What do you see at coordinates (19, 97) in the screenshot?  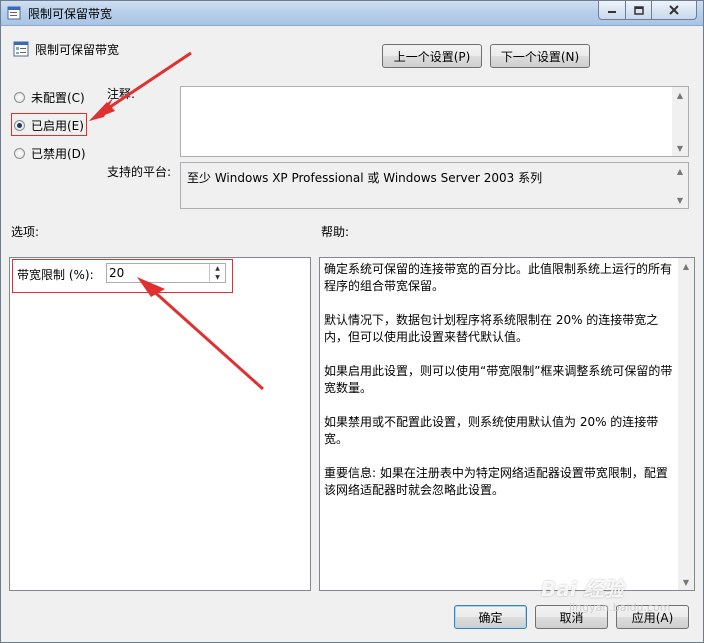 I see `radio-not-configured-indicator` at bounding box center [19, 97].